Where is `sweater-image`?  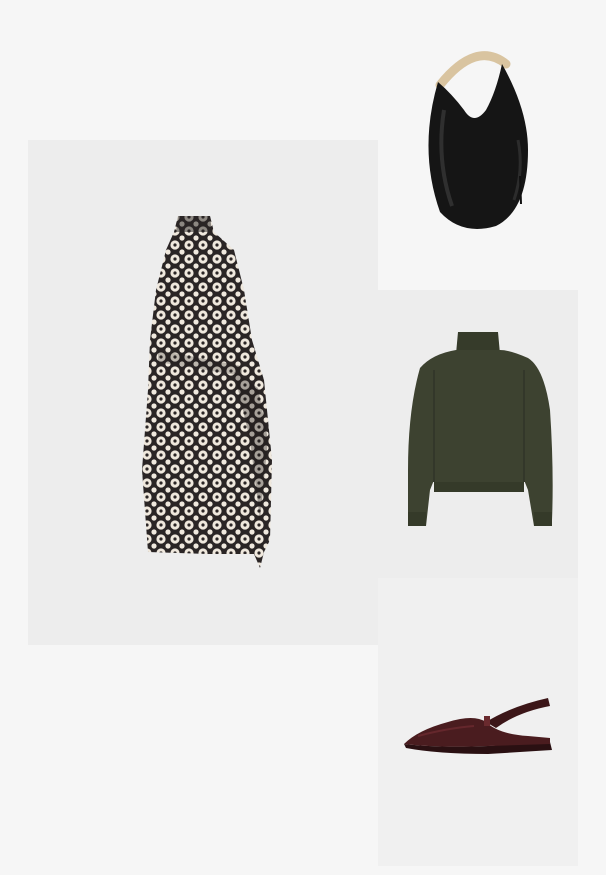
sweater-image is located at coordinates (480, 429).